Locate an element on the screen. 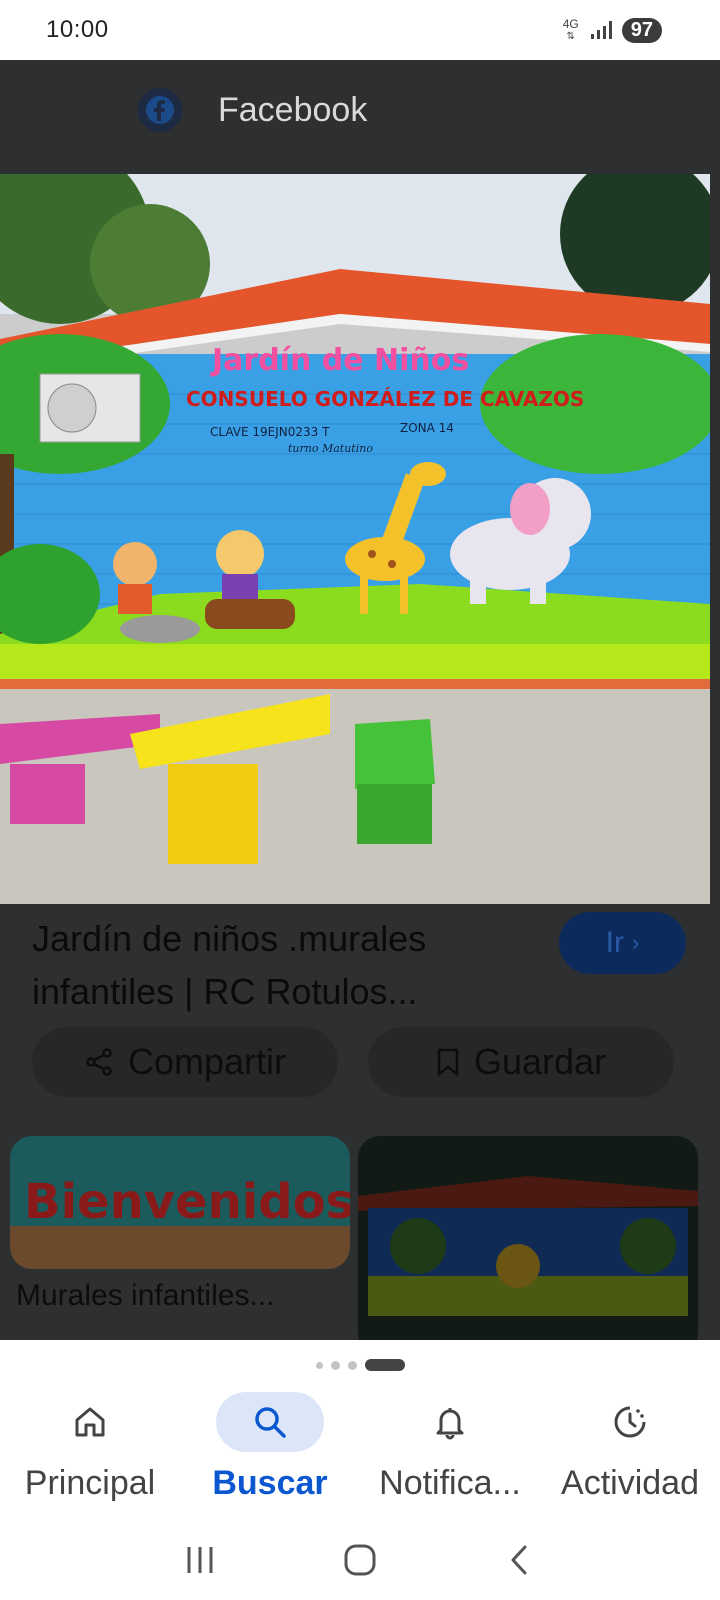  share-icon is located at coordinates (99, 1062).